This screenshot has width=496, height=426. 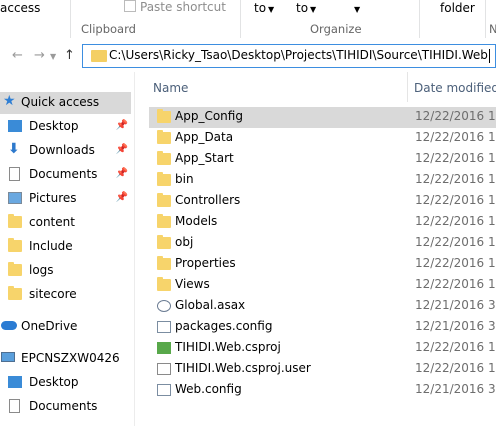 What do you see at coordinates (67, 407) in the screenshot?
I see `nav-item-pc-documents: Documents` at bounding box center [67, 407].